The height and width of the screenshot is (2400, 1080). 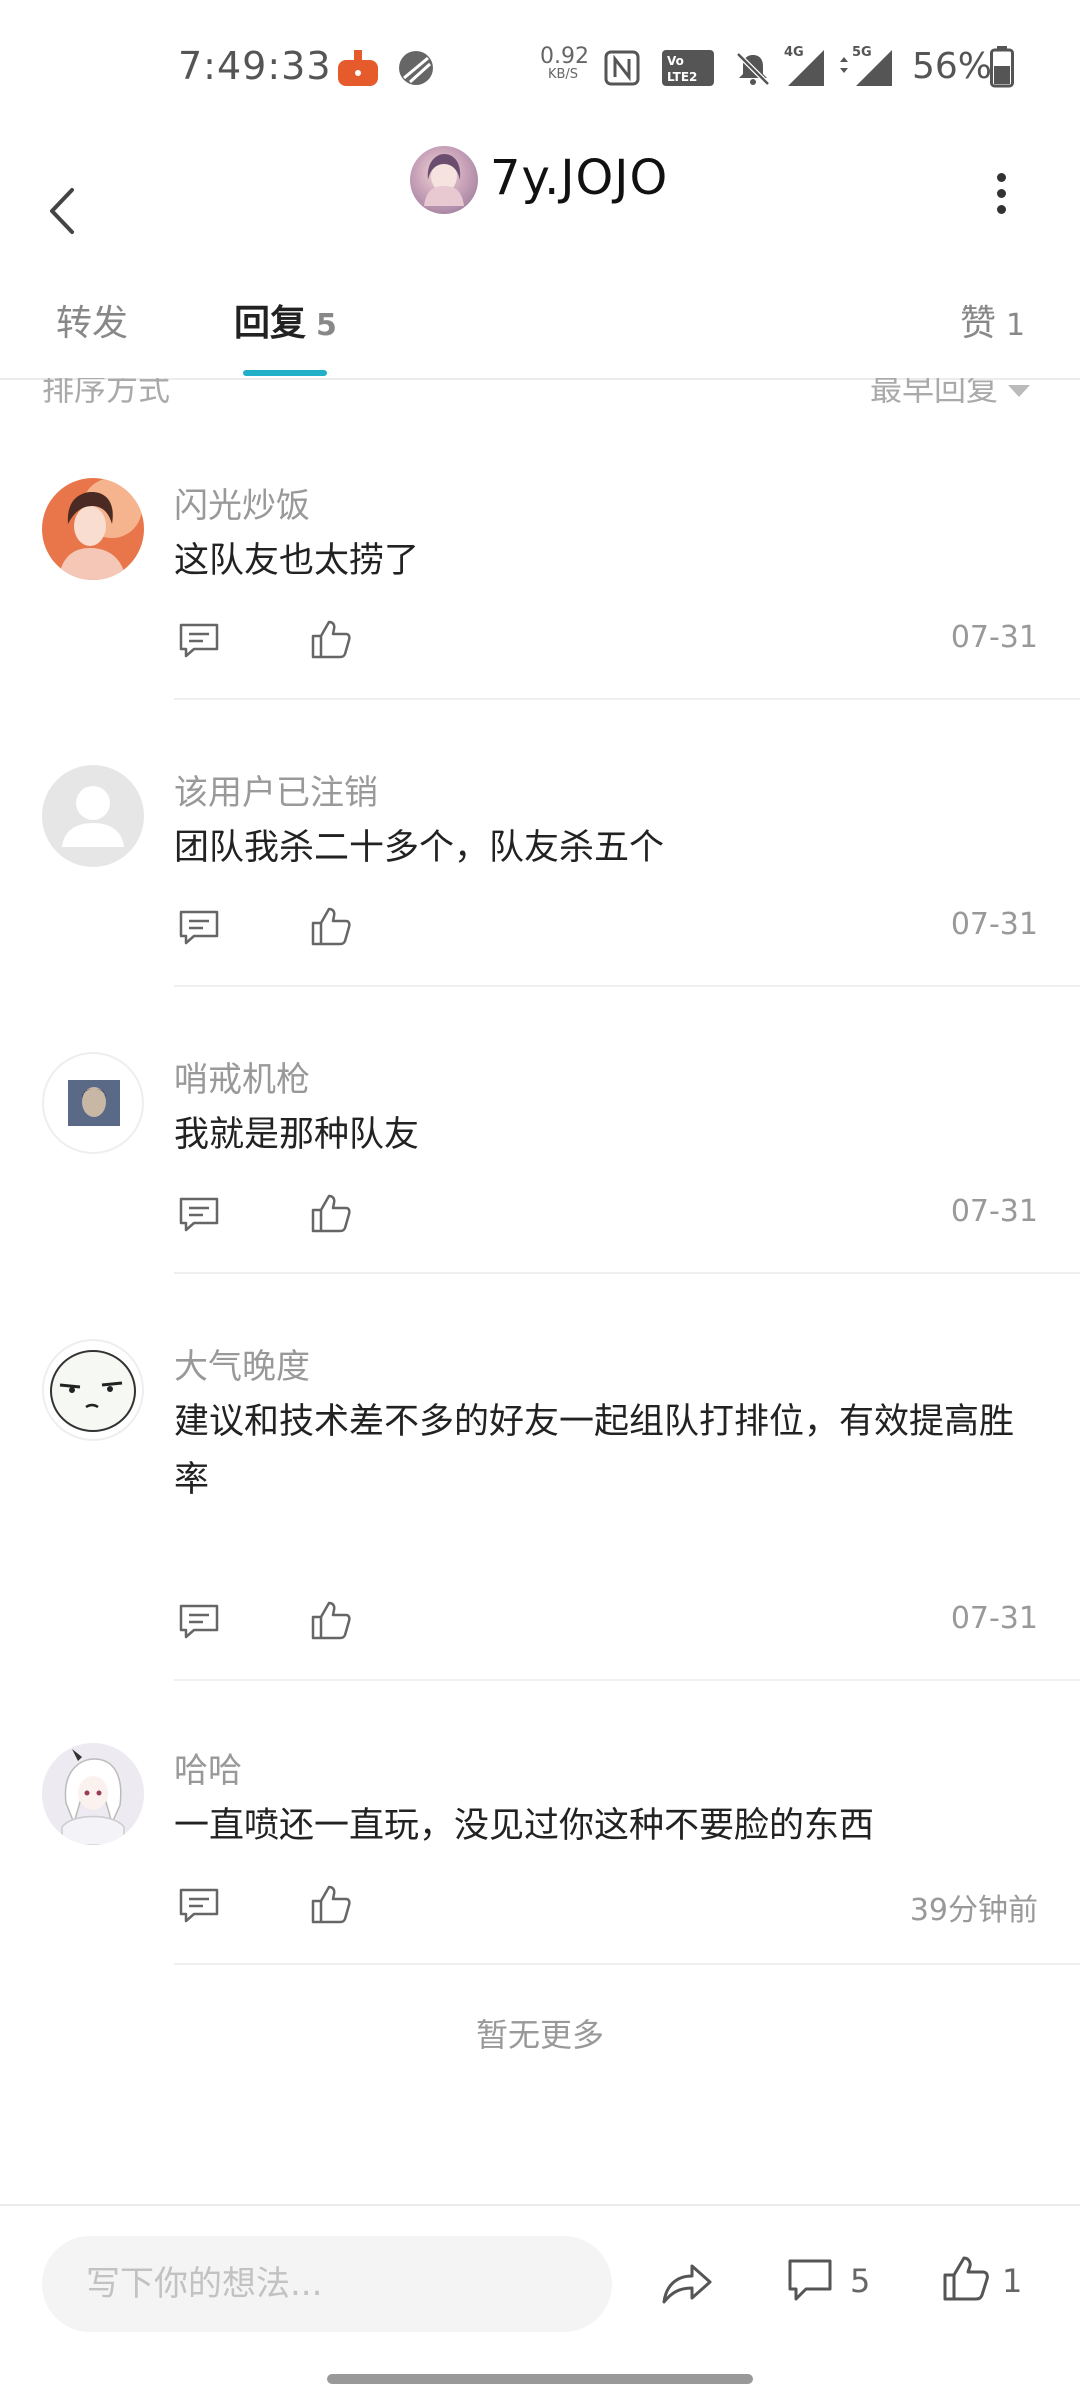 I want to click on bottom-action-bar: 5 1, so click(x=540, y=2280).